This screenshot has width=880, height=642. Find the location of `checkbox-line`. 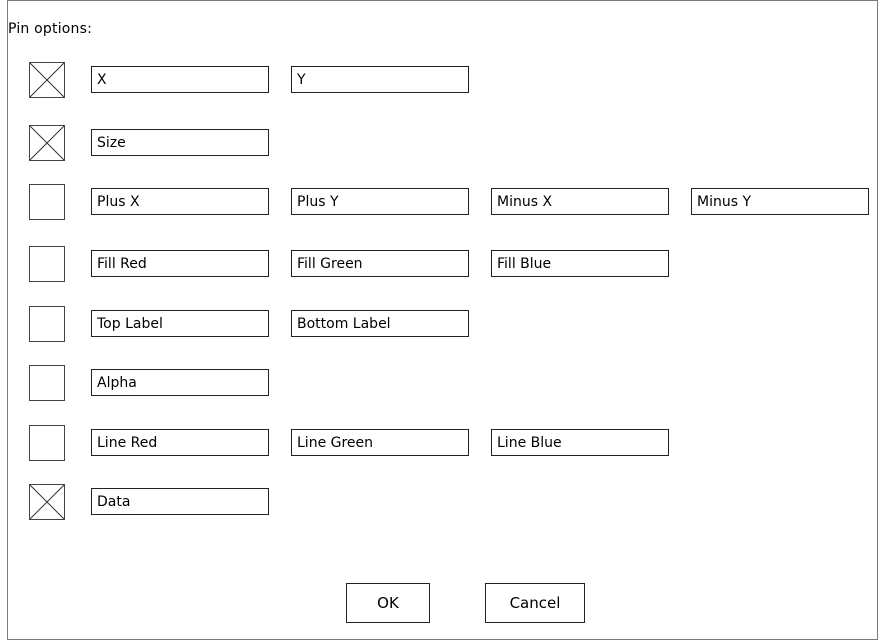

checkbox-line is located at coordinates (47, 443).